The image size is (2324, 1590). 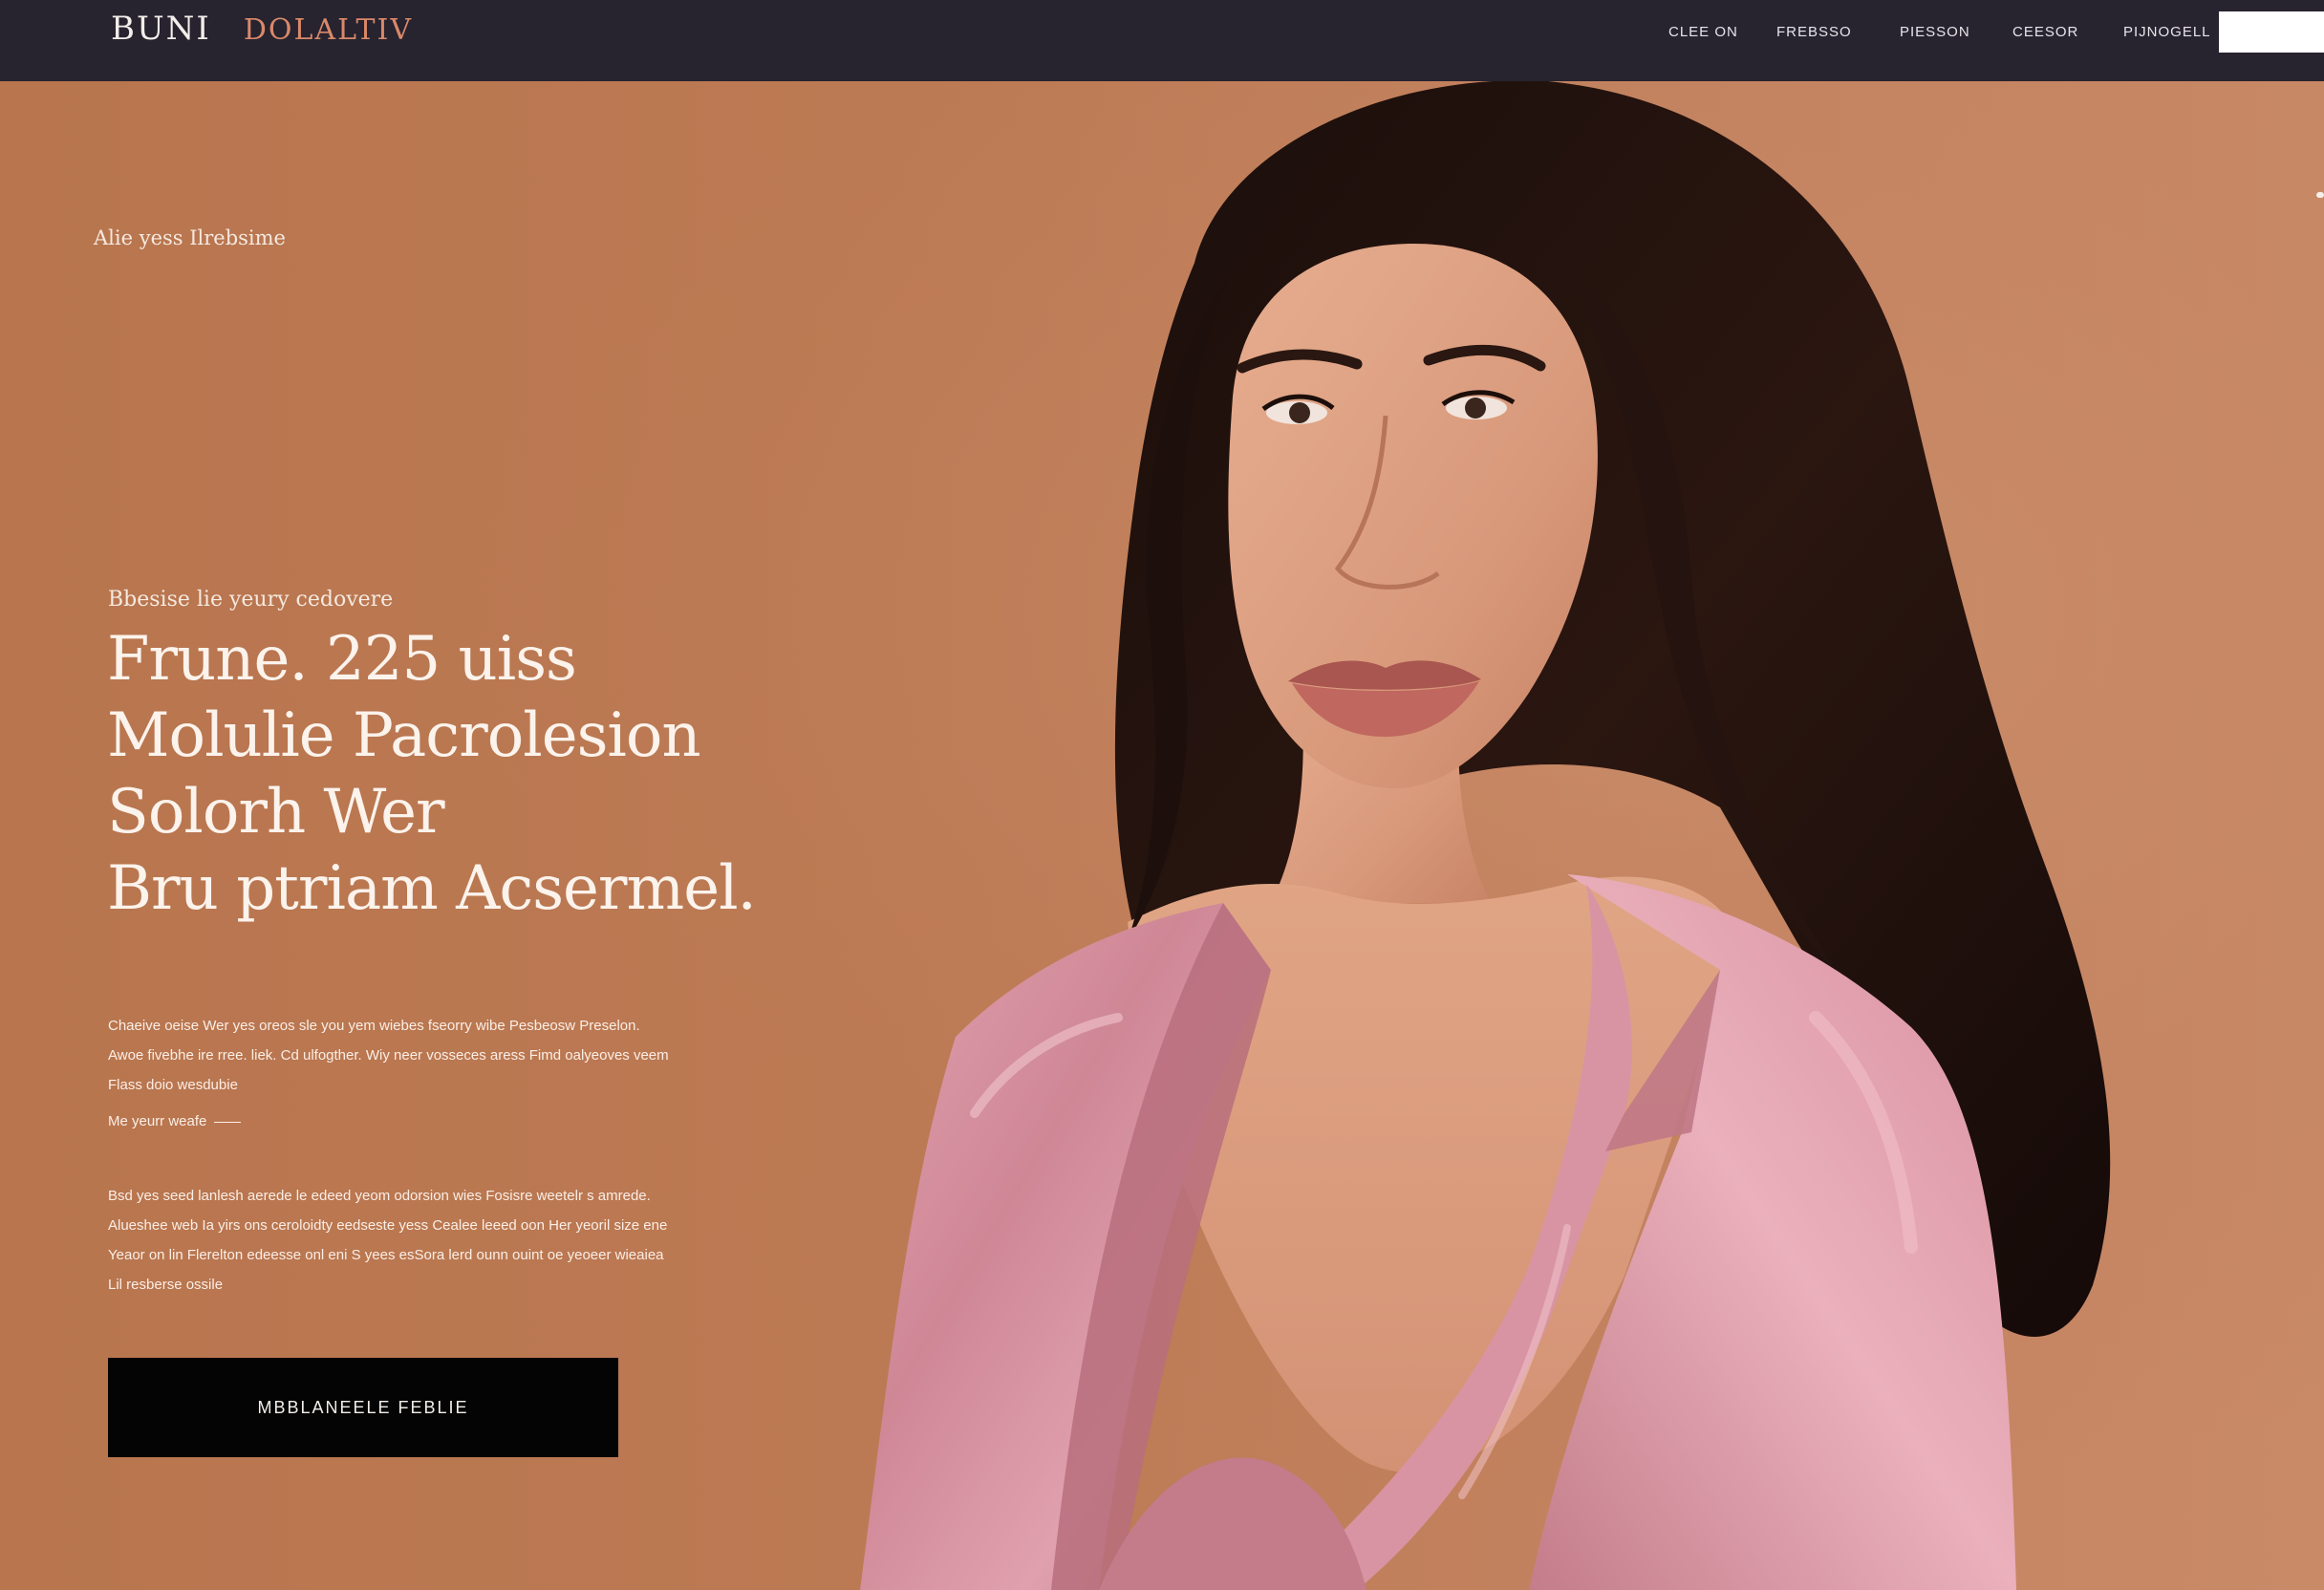 I want to click on nav-link-4: CEESOR, so click(x=2045, y=32).